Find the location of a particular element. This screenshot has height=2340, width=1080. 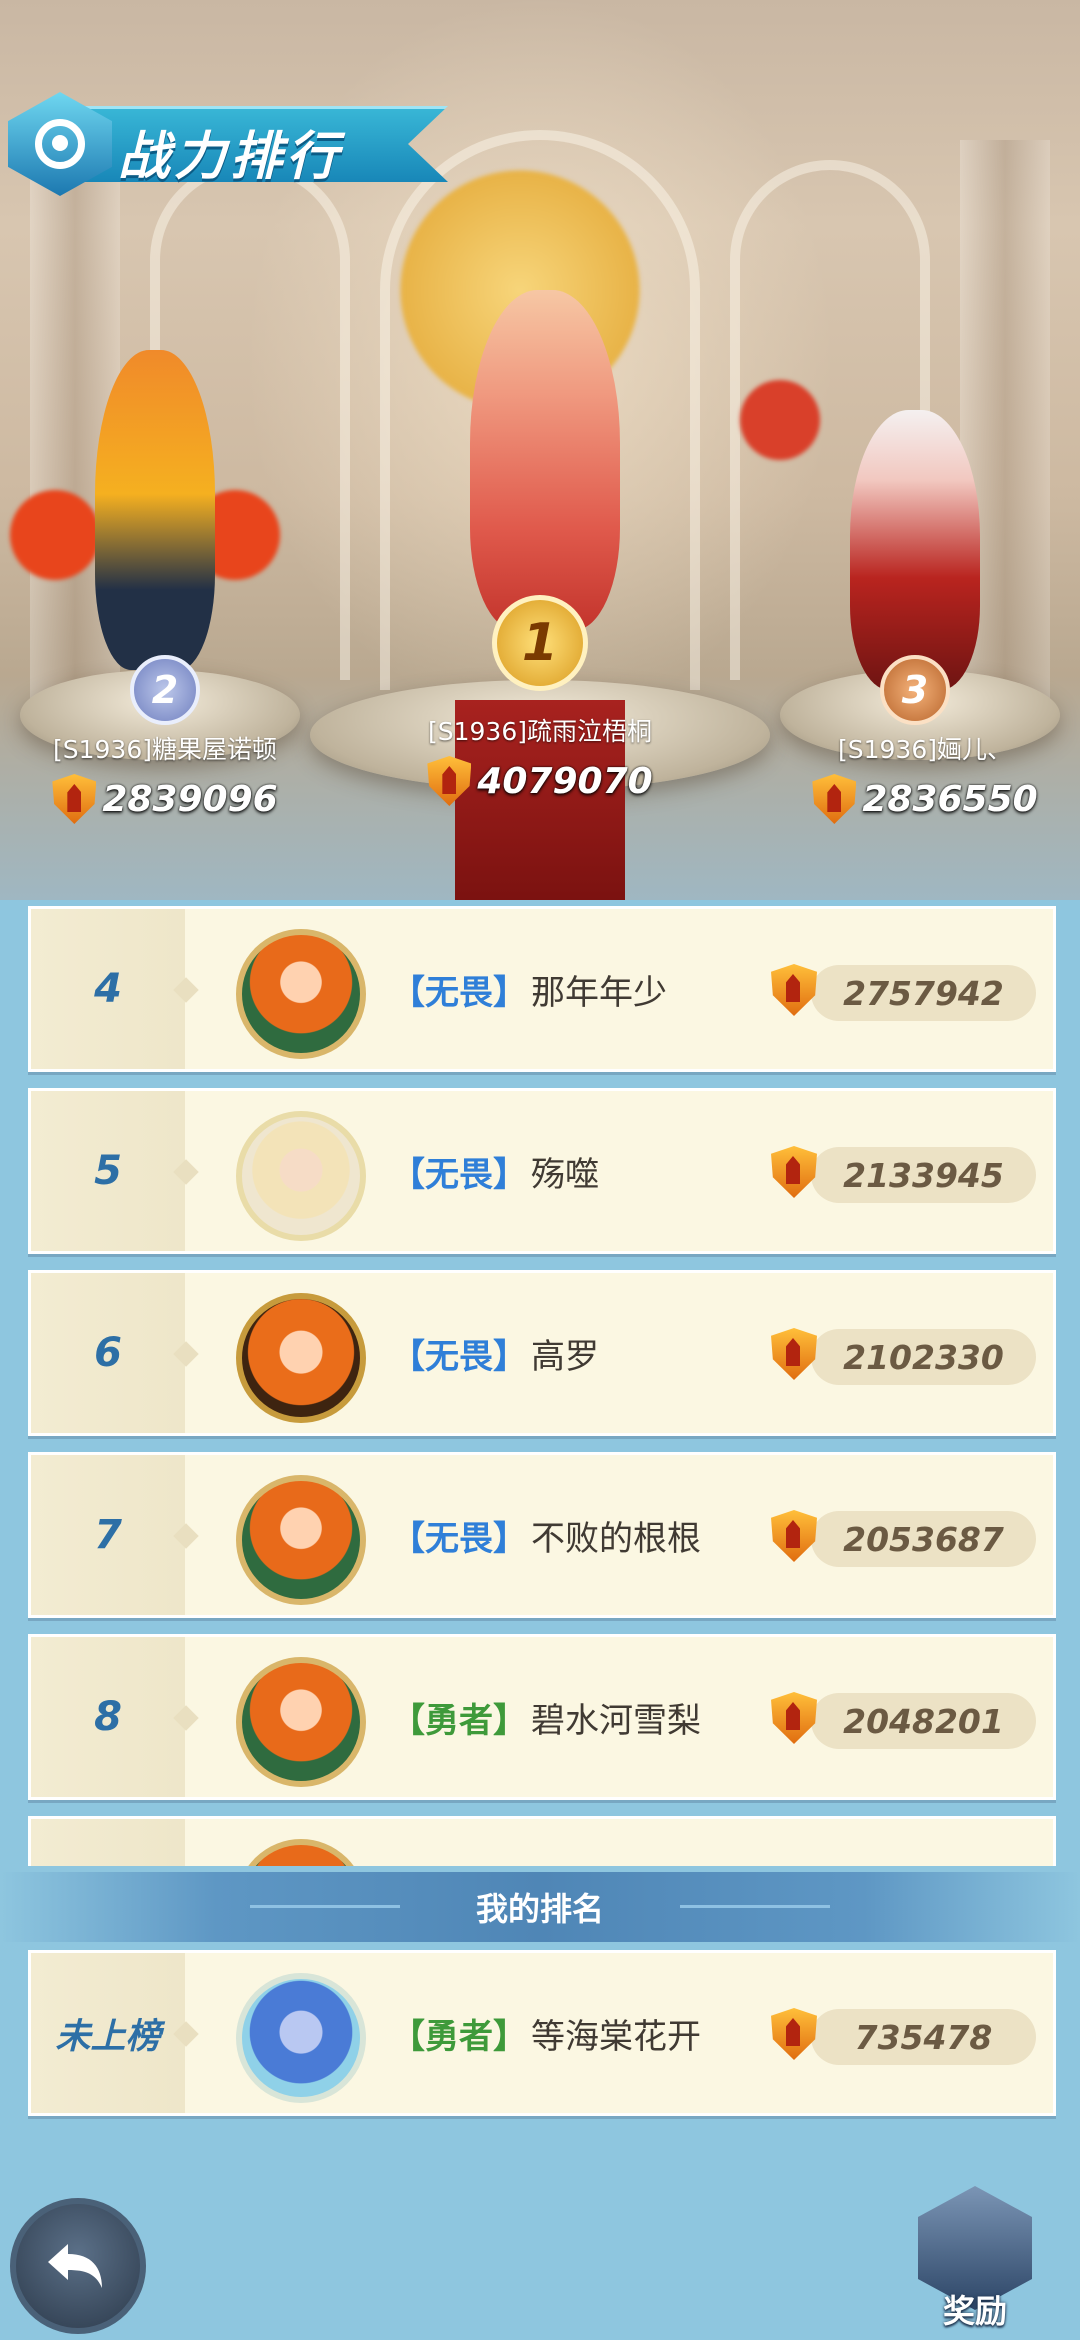

ranking-row is located at coordinates (542, 1841).